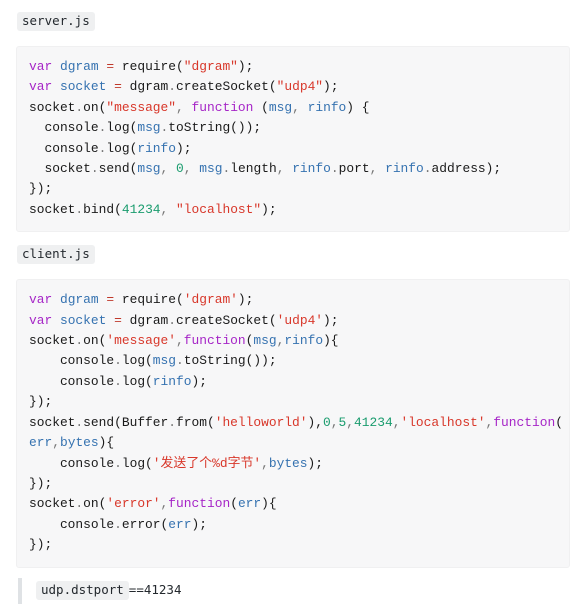 The width and height of the screenshot is (586, 604). What do you see at coordinates (141, 341) in the screenshot?
I see `code-token: 'message'` at bounding box center [141, 341].